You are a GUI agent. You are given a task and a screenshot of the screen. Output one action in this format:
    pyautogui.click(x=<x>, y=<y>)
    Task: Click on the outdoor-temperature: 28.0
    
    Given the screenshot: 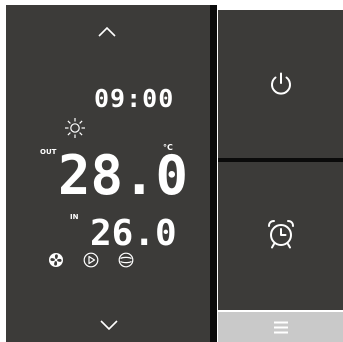 What is the action you would take?
    pyautogui.click(x=123, y=175)
    